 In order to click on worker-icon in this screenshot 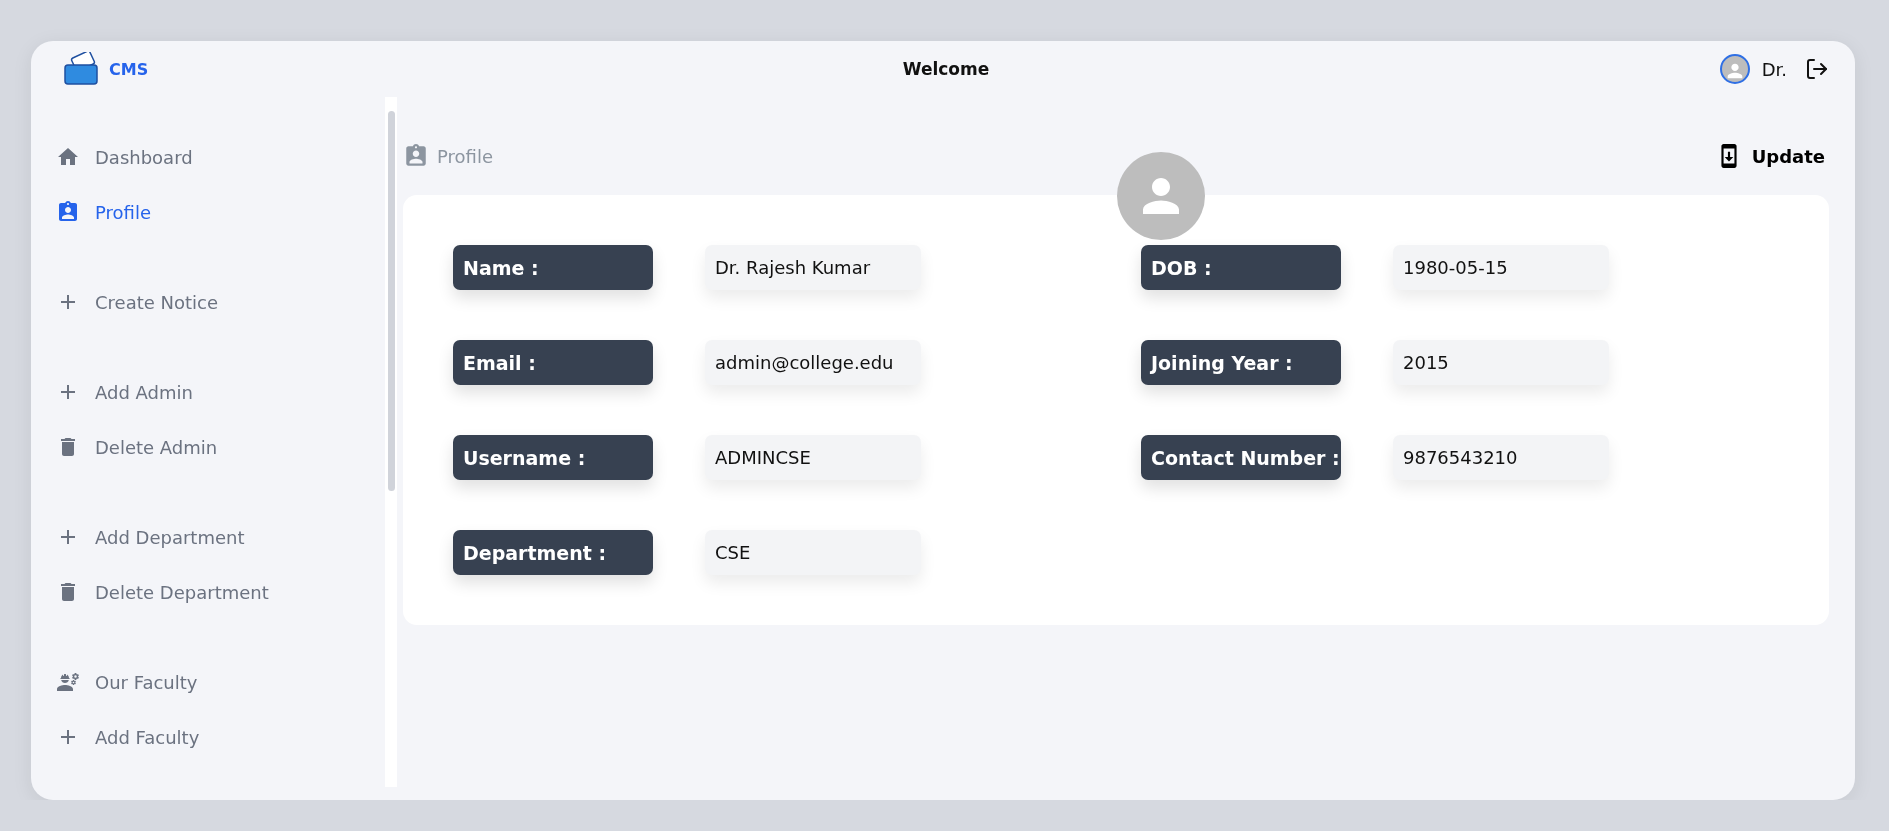, I will do `click(68, 682)`.